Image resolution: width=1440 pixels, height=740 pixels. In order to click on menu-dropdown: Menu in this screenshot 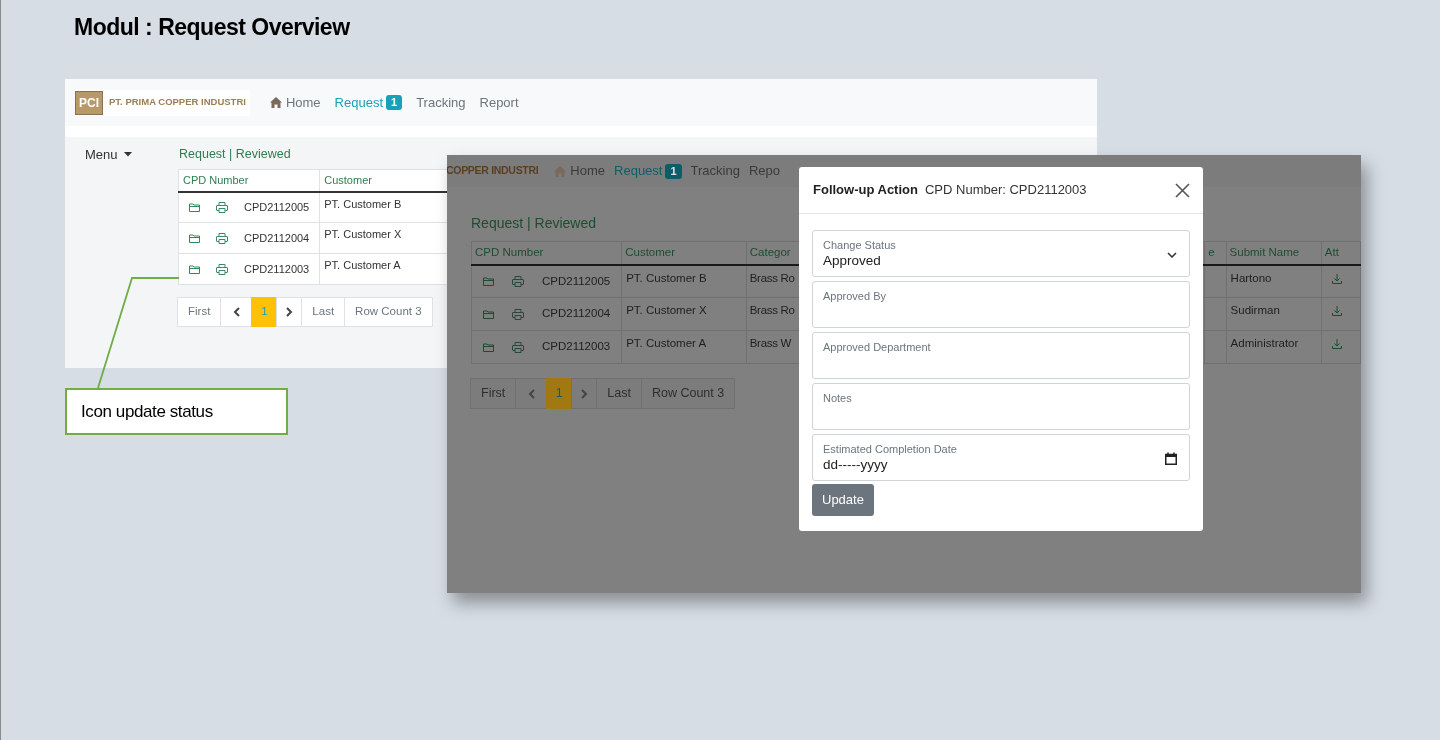, I will do `click(108, 155)`.